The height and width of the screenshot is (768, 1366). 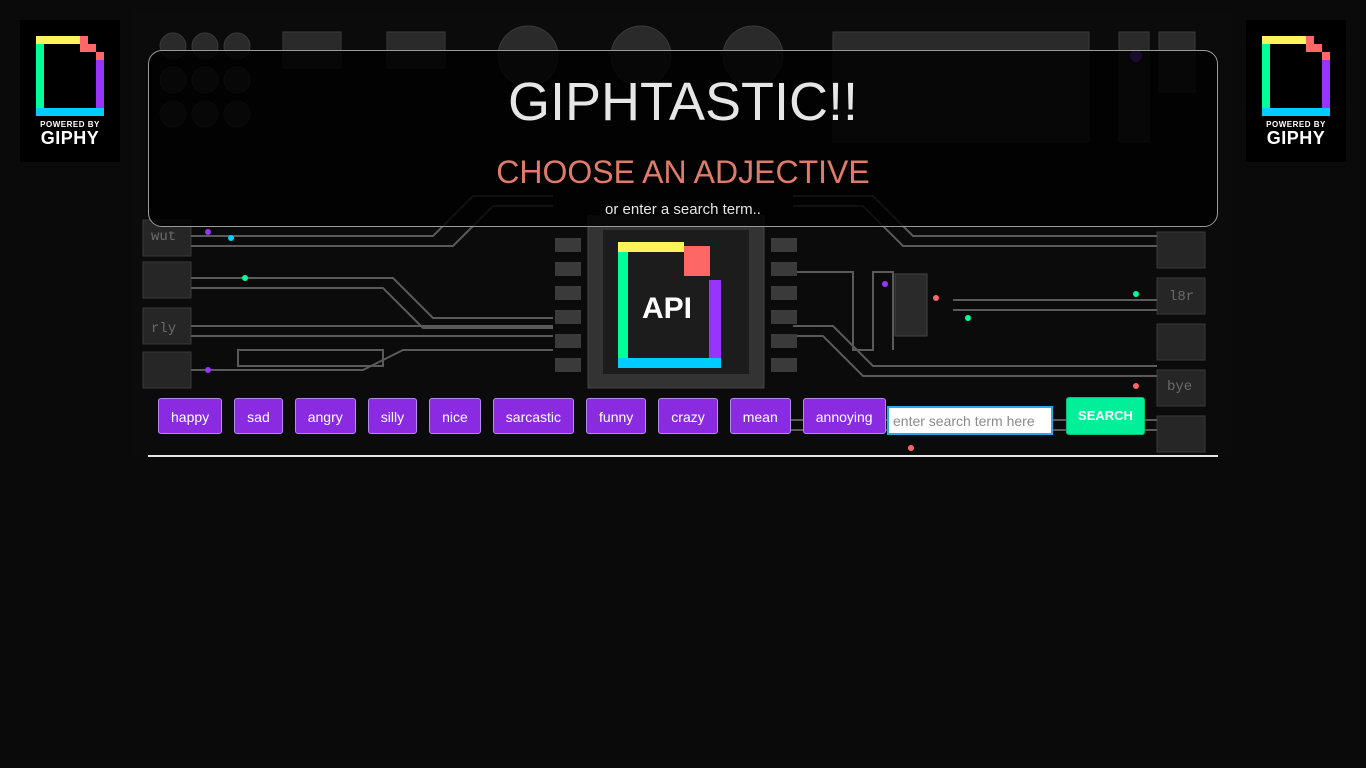 What do you see at coordinates (392, 416) in the screenshot?
I see `adjective-button-silly: silly` at bounding box center [392, 416].